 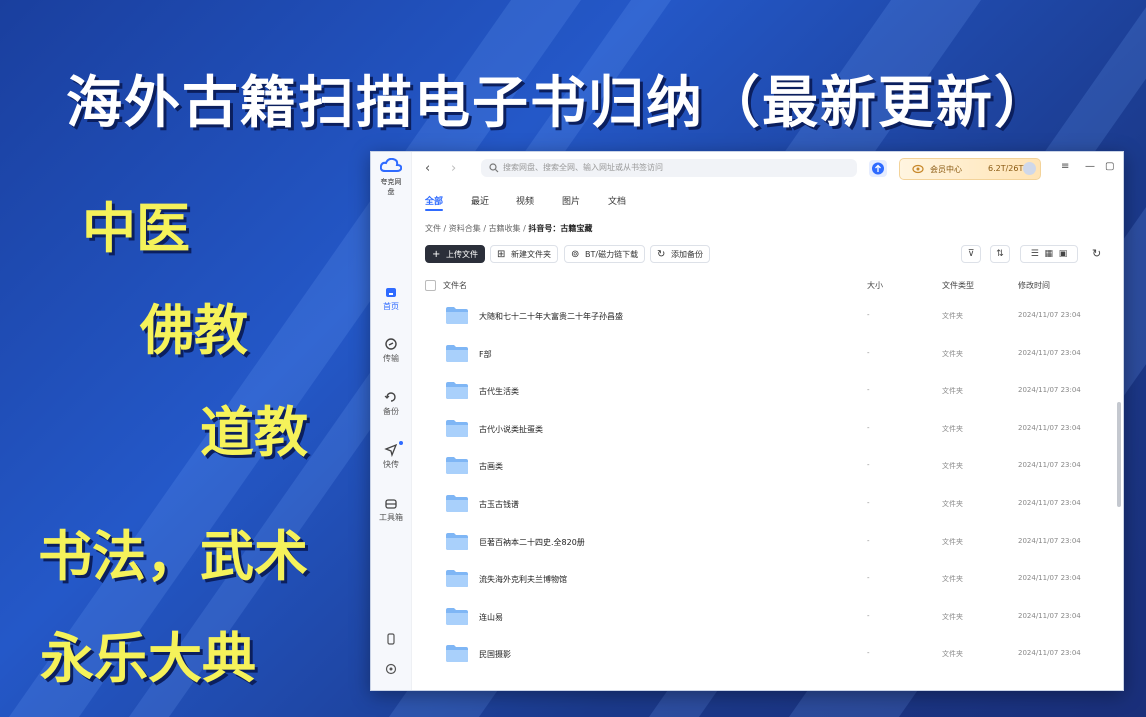 I want to click on tag-calligraphy-martial: 书法，武术, so click(x=173, y=556).